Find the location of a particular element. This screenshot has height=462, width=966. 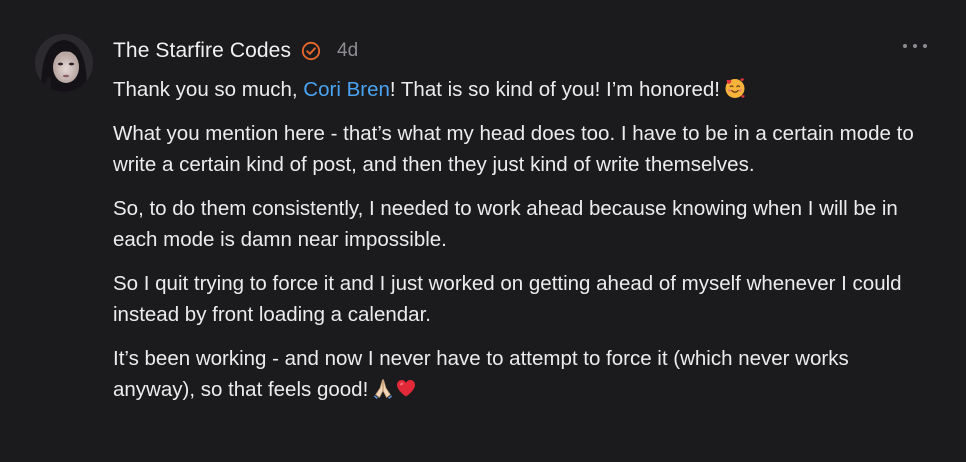

avatar is located at coordinates (64, 63).